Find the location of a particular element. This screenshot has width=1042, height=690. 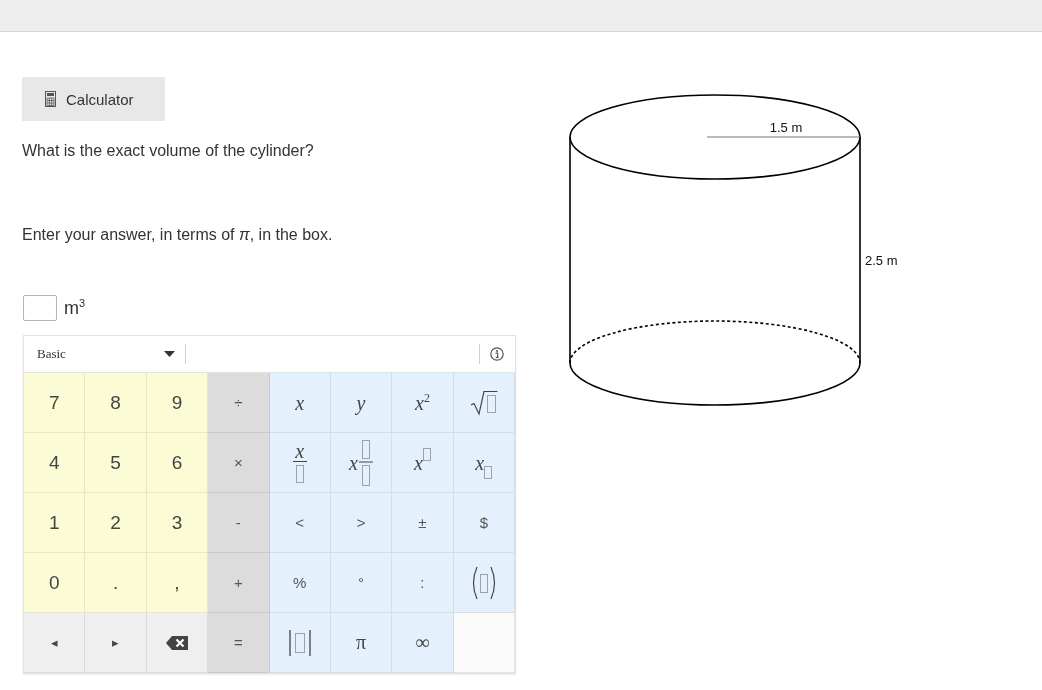

calculator-icon is located at coordinates (50, 99).